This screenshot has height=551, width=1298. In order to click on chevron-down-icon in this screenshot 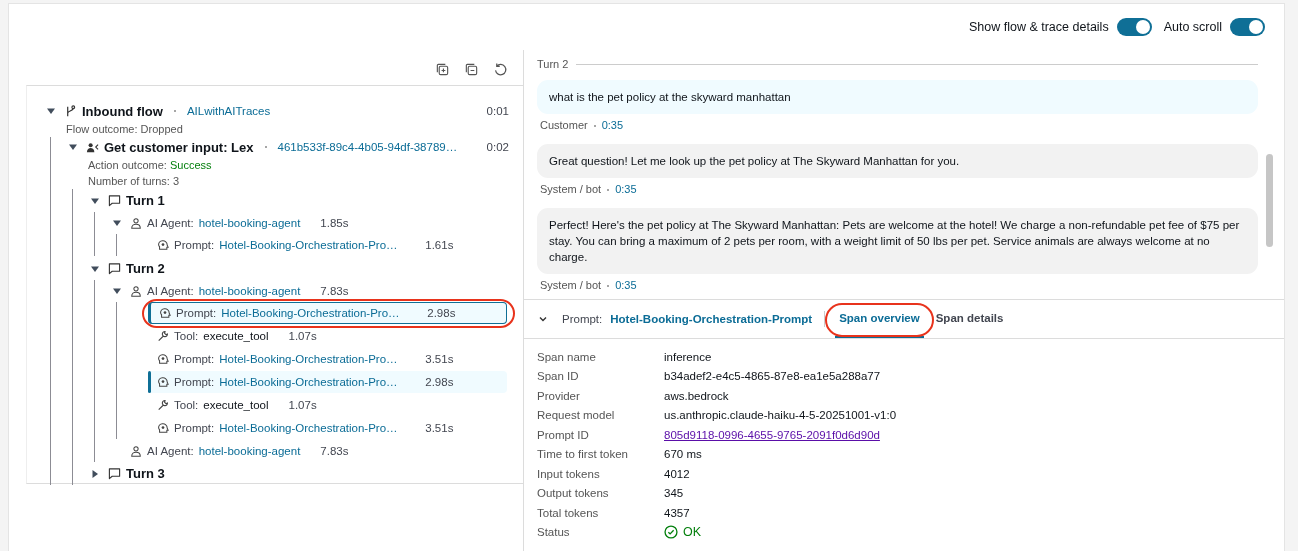, I will do `click(543, 319)`.